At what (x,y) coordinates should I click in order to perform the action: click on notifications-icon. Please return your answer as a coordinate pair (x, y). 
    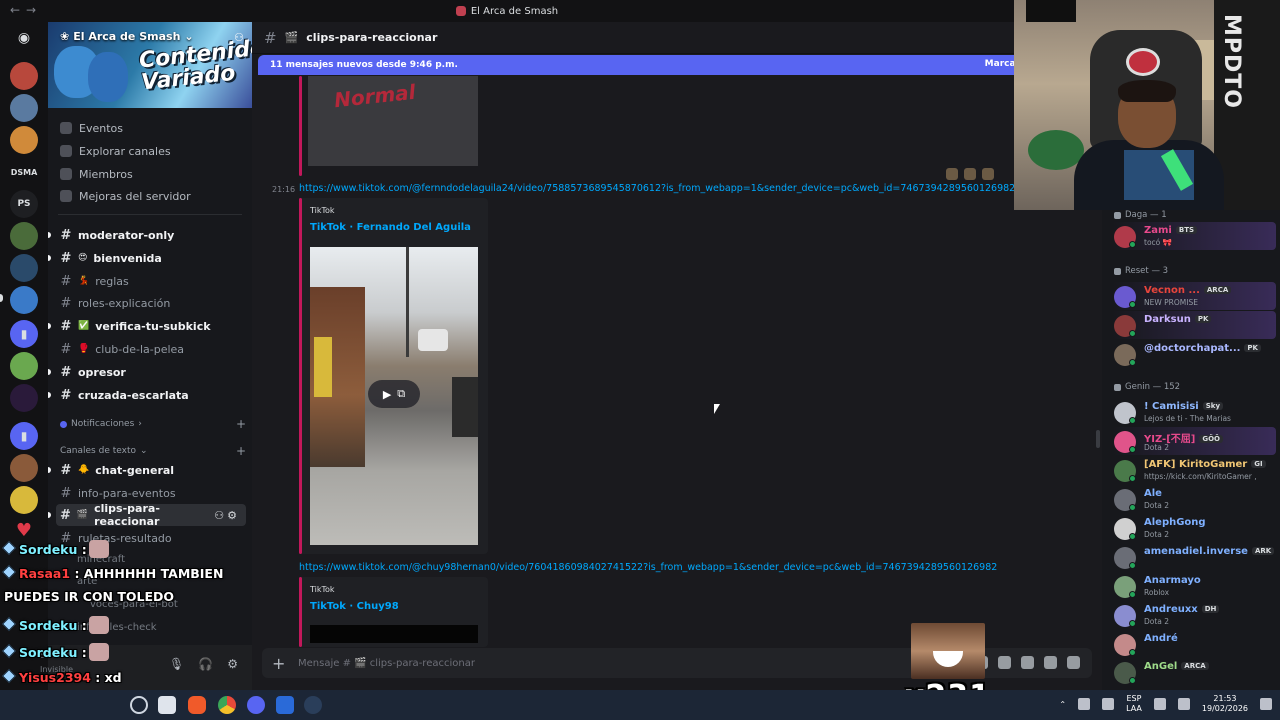
    Looking at the image, I should click on (1266, 704).